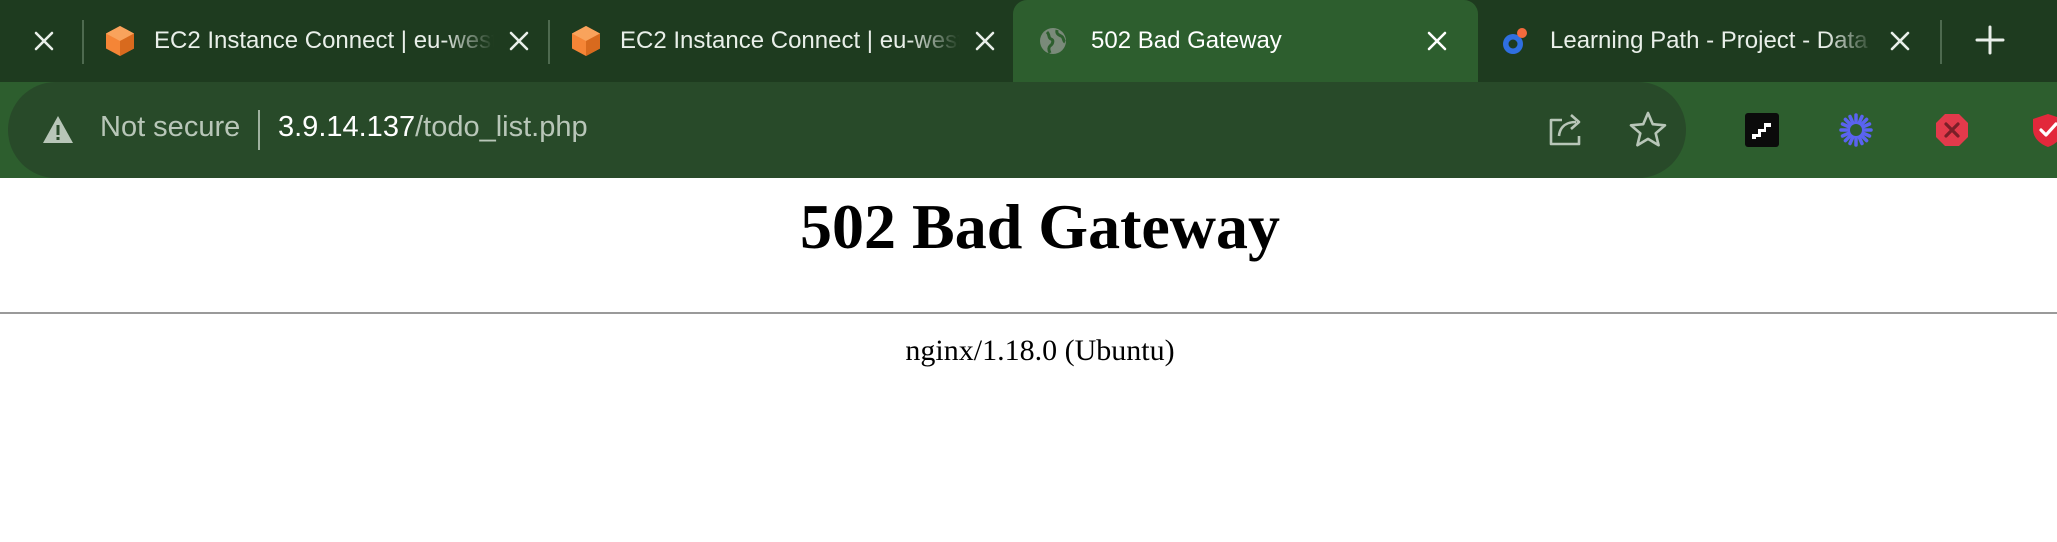  Describe the element at coordinates (1053, 41) in the screenshot. I see `globe-icon` at that location.